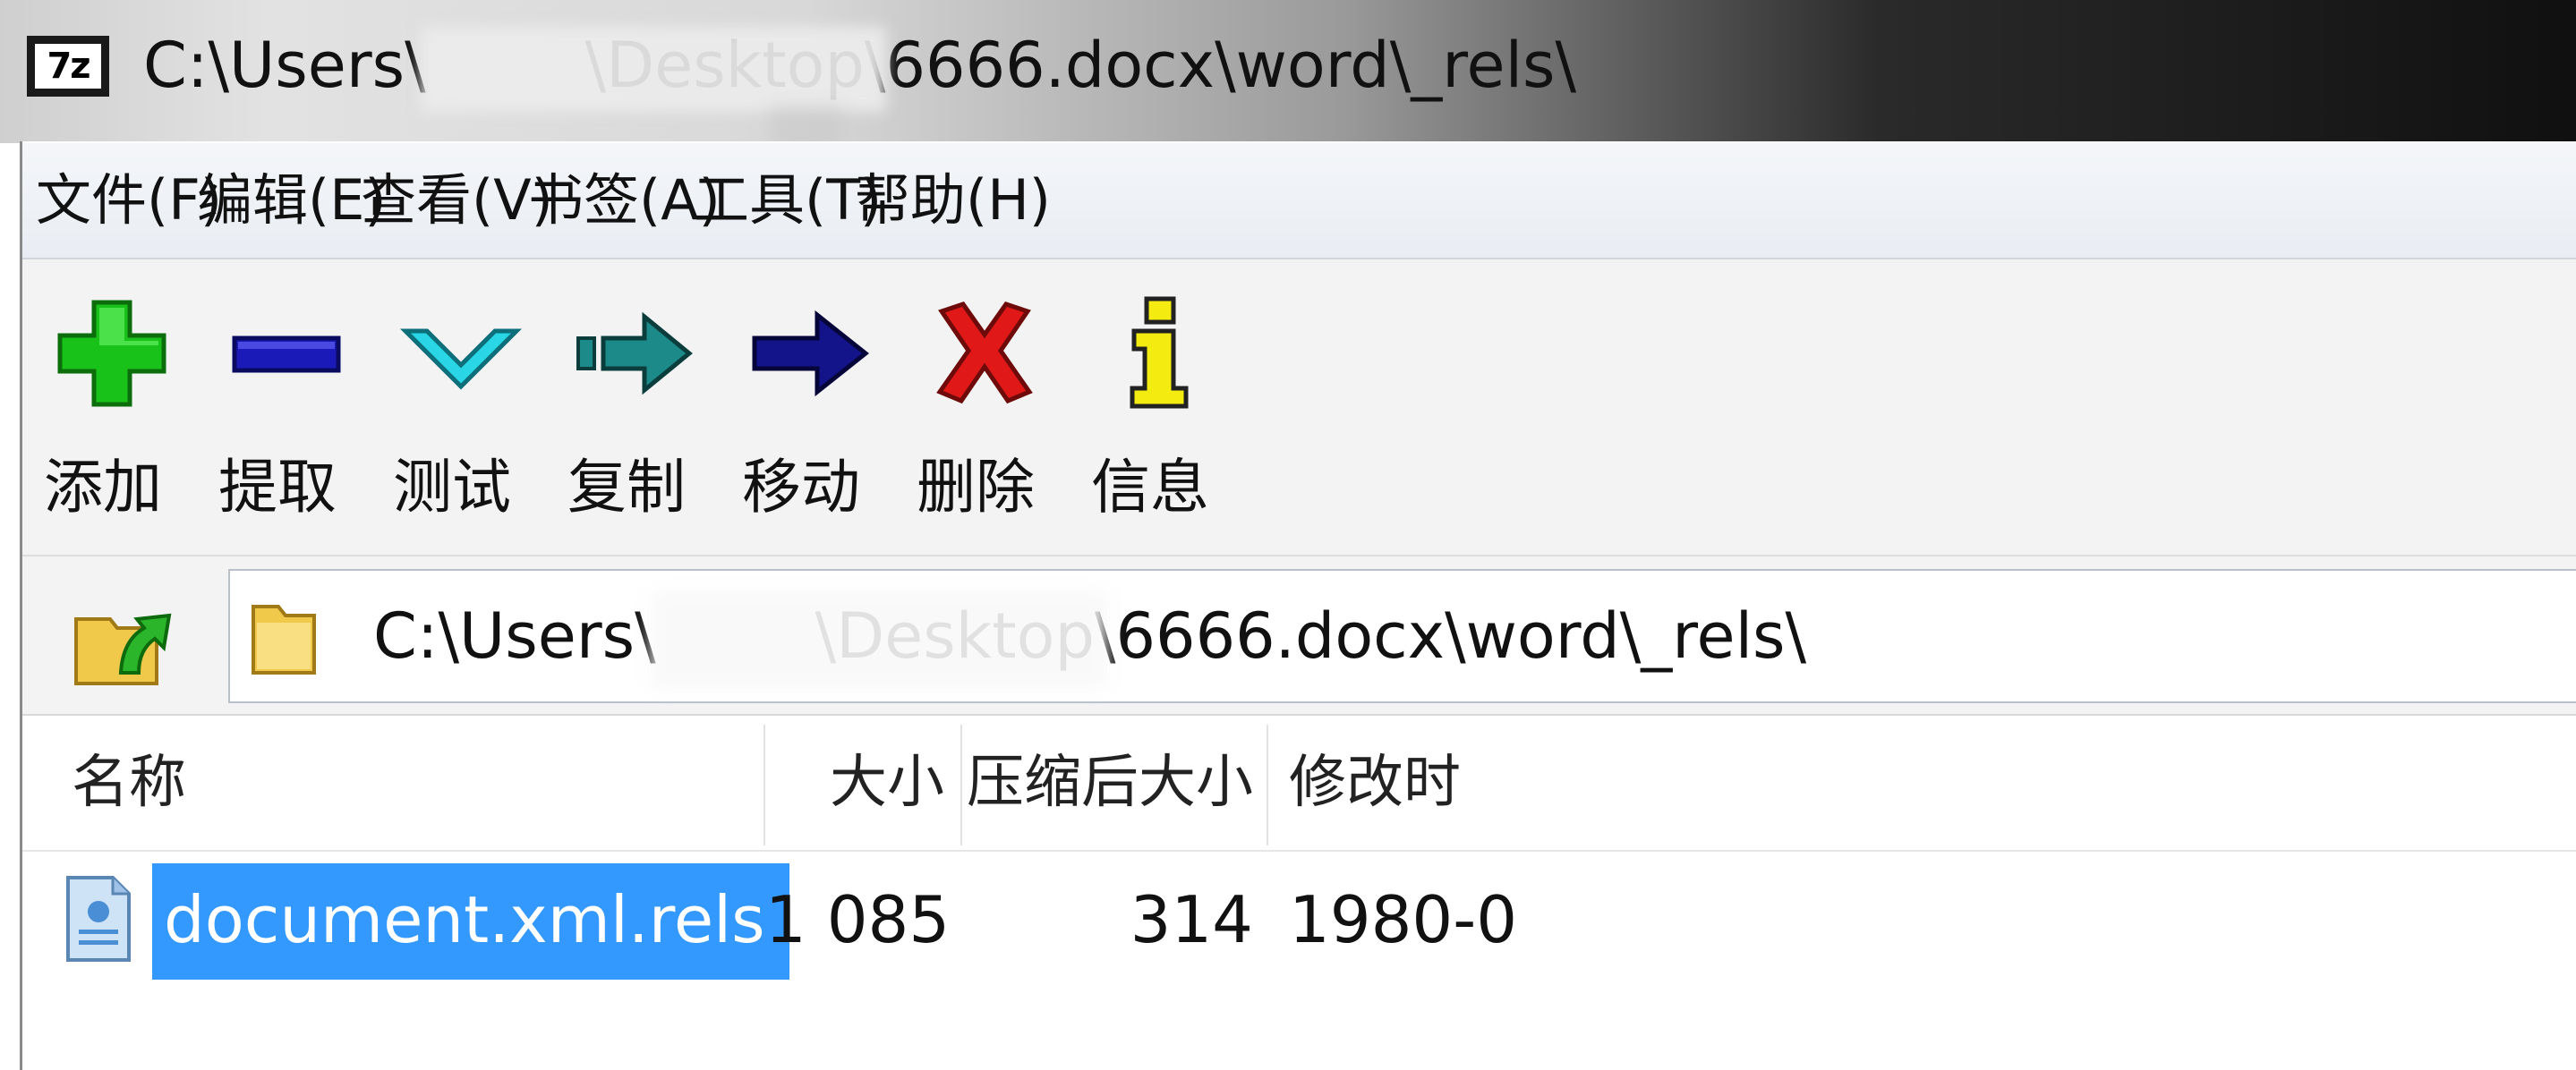 Image resolution: width=2576 pixels, height=1070 pixels. I want to click on menu-tools: 工具(T), so click(788, 200).